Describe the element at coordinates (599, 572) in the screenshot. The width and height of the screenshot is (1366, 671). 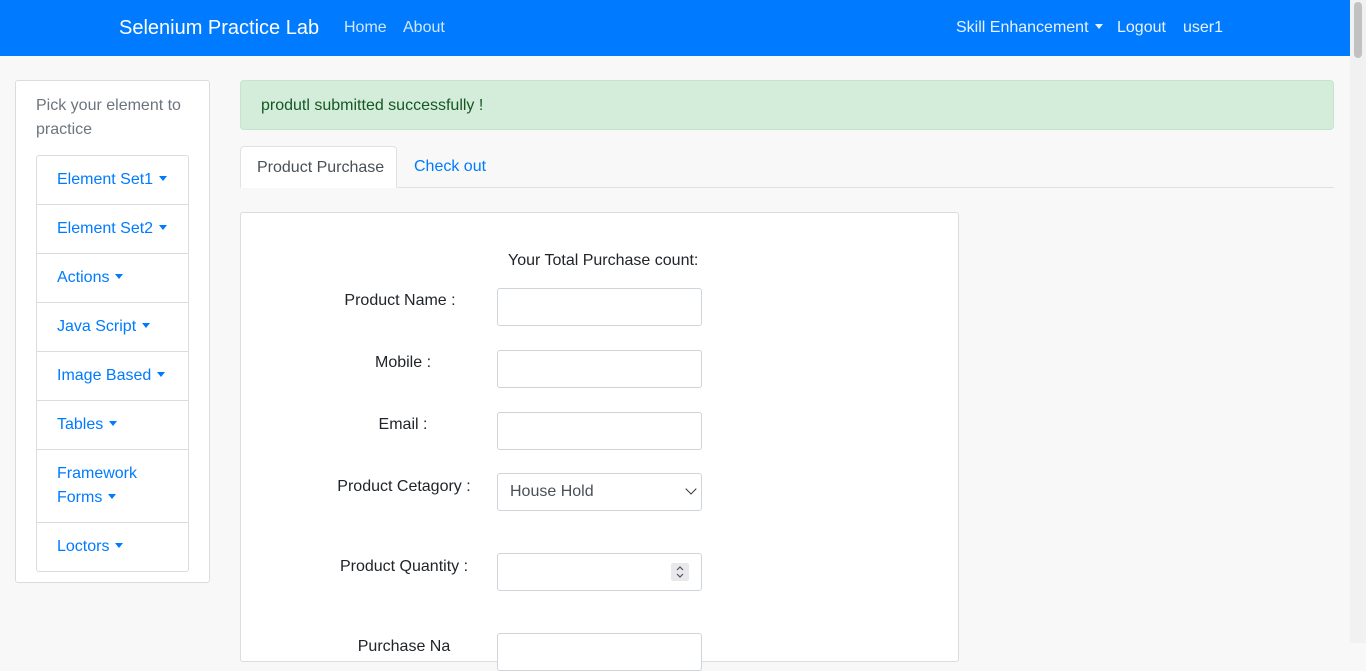
I see `product-quantity-input` at that location.